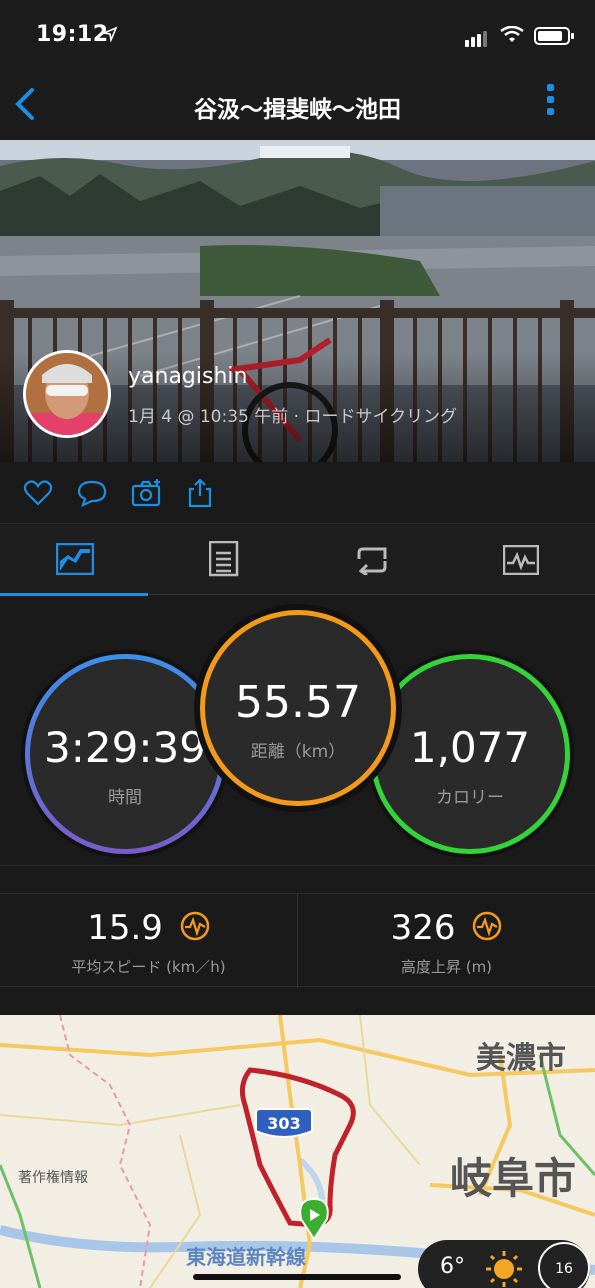 The height and width of the screenshot is (1288, 595). What do you see at coordinates (297, 191) in the screenshot?
I see `photo-scenery` at bounding box center [297, 191].